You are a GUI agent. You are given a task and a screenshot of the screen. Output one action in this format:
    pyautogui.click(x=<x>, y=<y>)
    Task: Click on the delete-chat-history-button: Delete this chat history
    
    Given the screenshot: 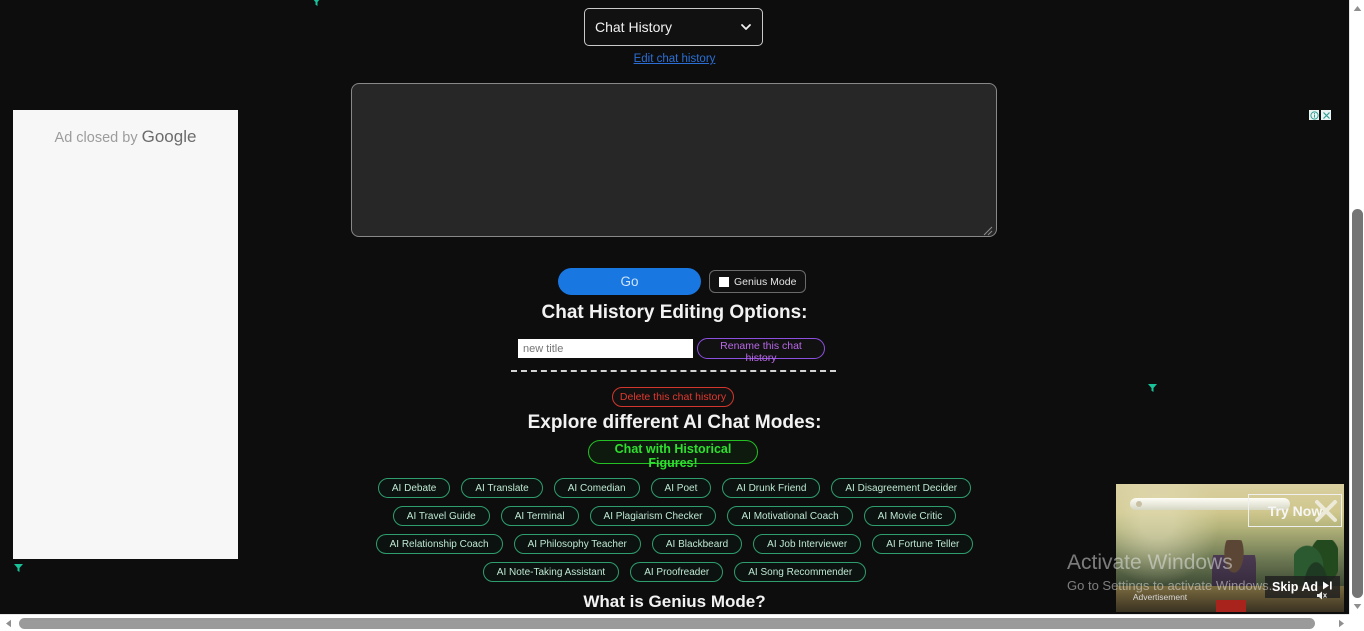 What is the action you would take?
    pyautogui.click(x=673, y=397)
    